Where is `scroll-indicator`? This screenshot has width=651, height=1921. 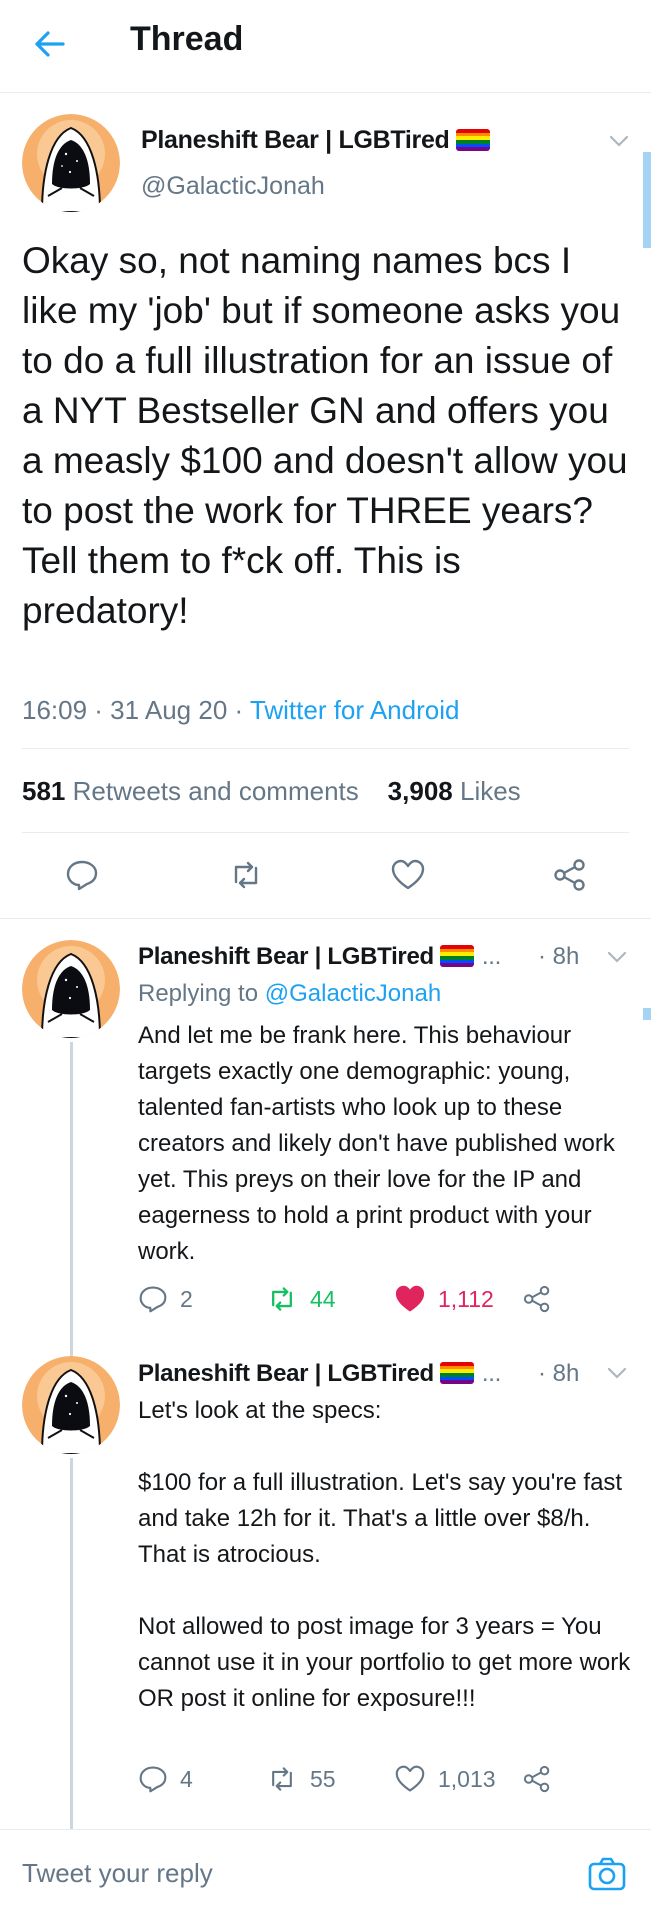
scroll-indicator is located at coordinates (647, 1014).